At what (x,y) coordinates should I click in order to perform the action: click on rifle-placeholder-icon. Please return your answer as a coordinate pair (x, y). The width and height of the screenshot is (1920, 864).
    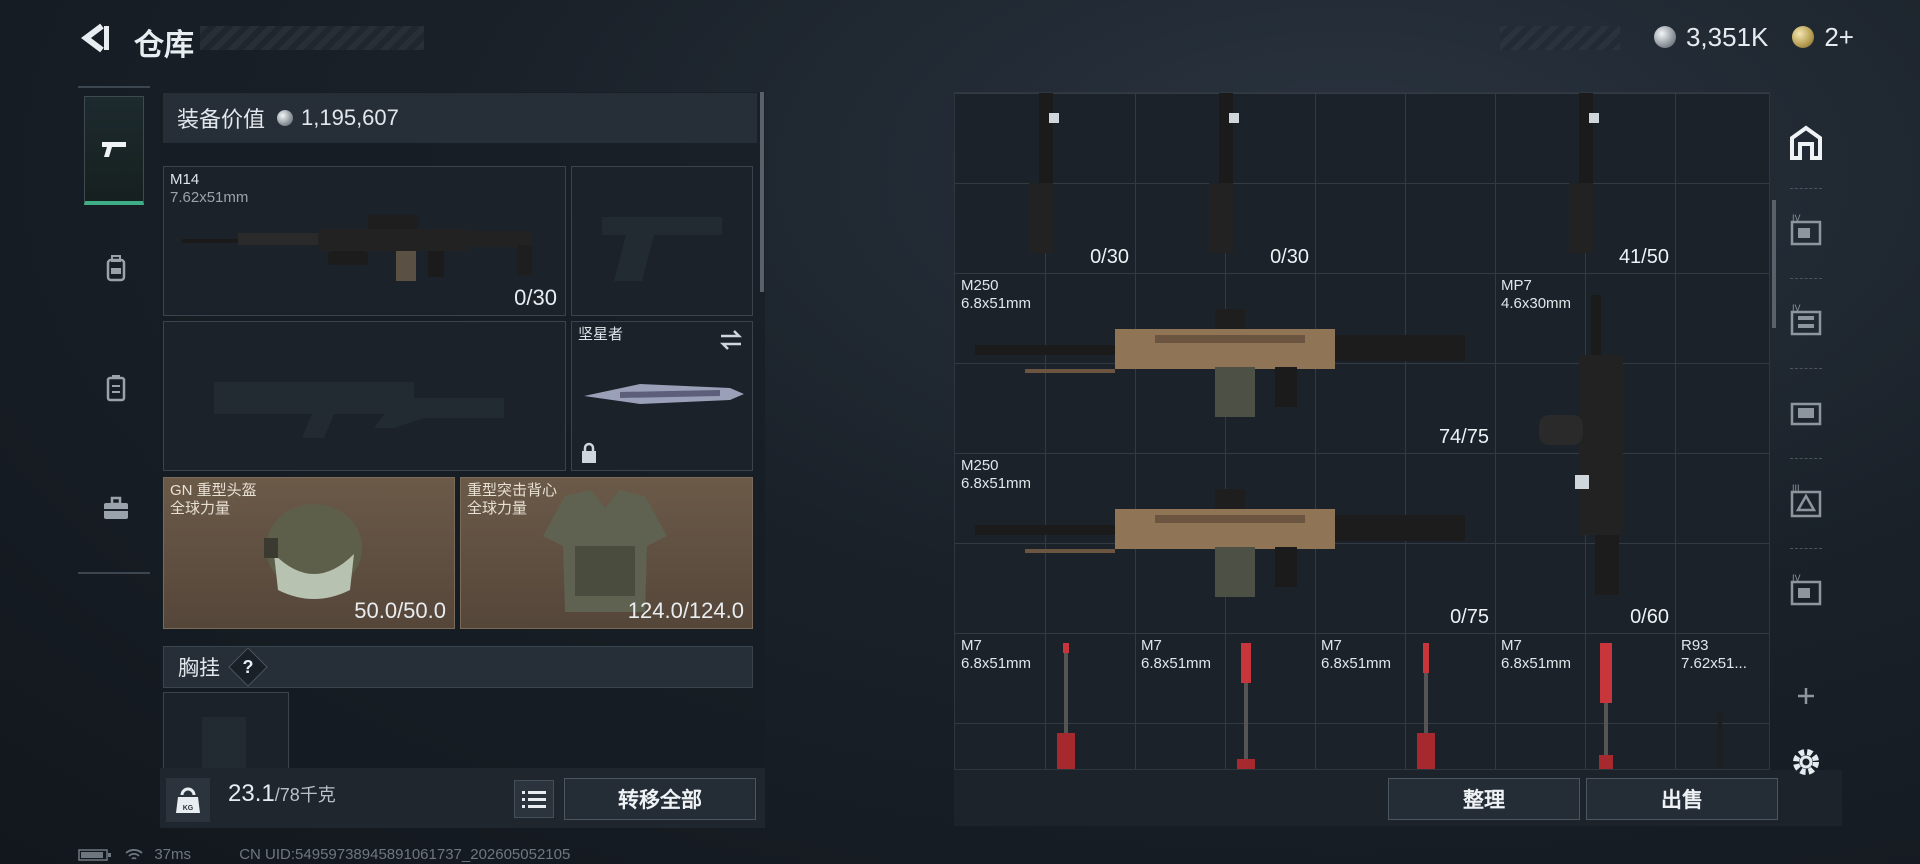
    Looking at the image, I should click on (359, 410).